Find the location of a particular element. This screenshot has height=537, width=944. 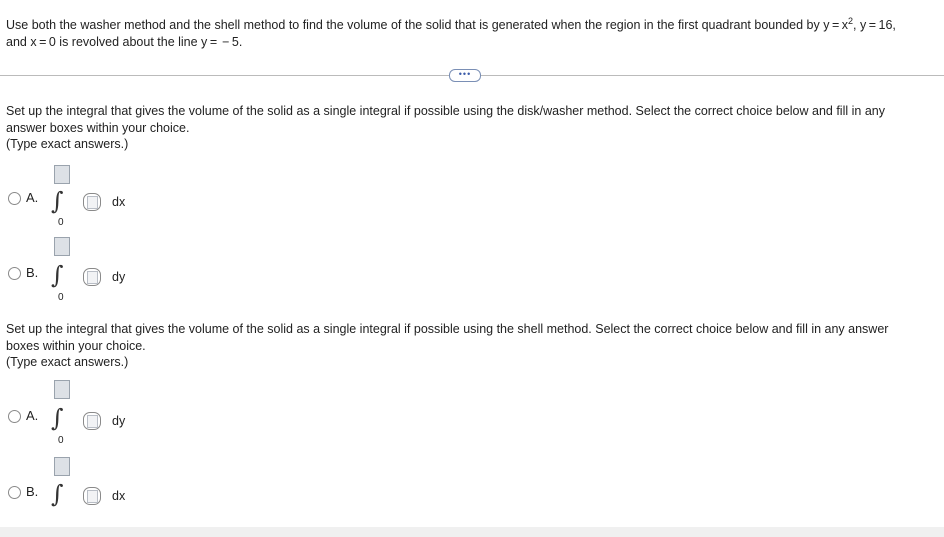

washer-choice-a-radio is located at coordinates (14, 198).